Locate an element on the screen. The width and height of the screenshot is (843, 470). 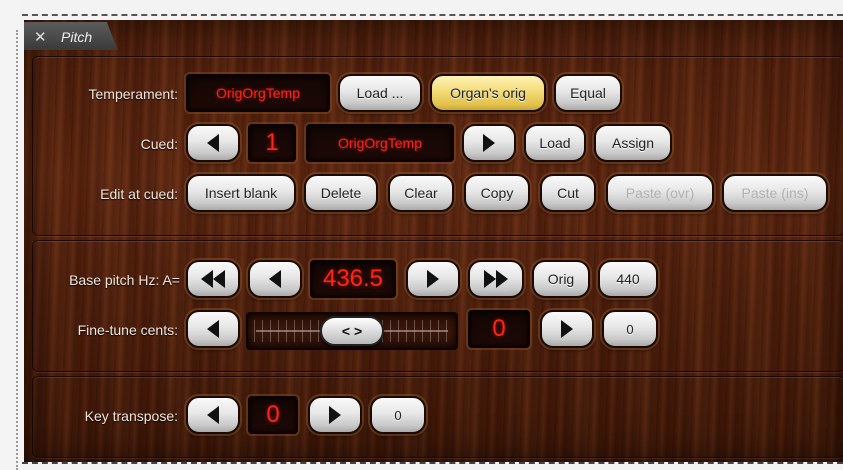
fine-tune-up-button is located at coordinates (567, 329).